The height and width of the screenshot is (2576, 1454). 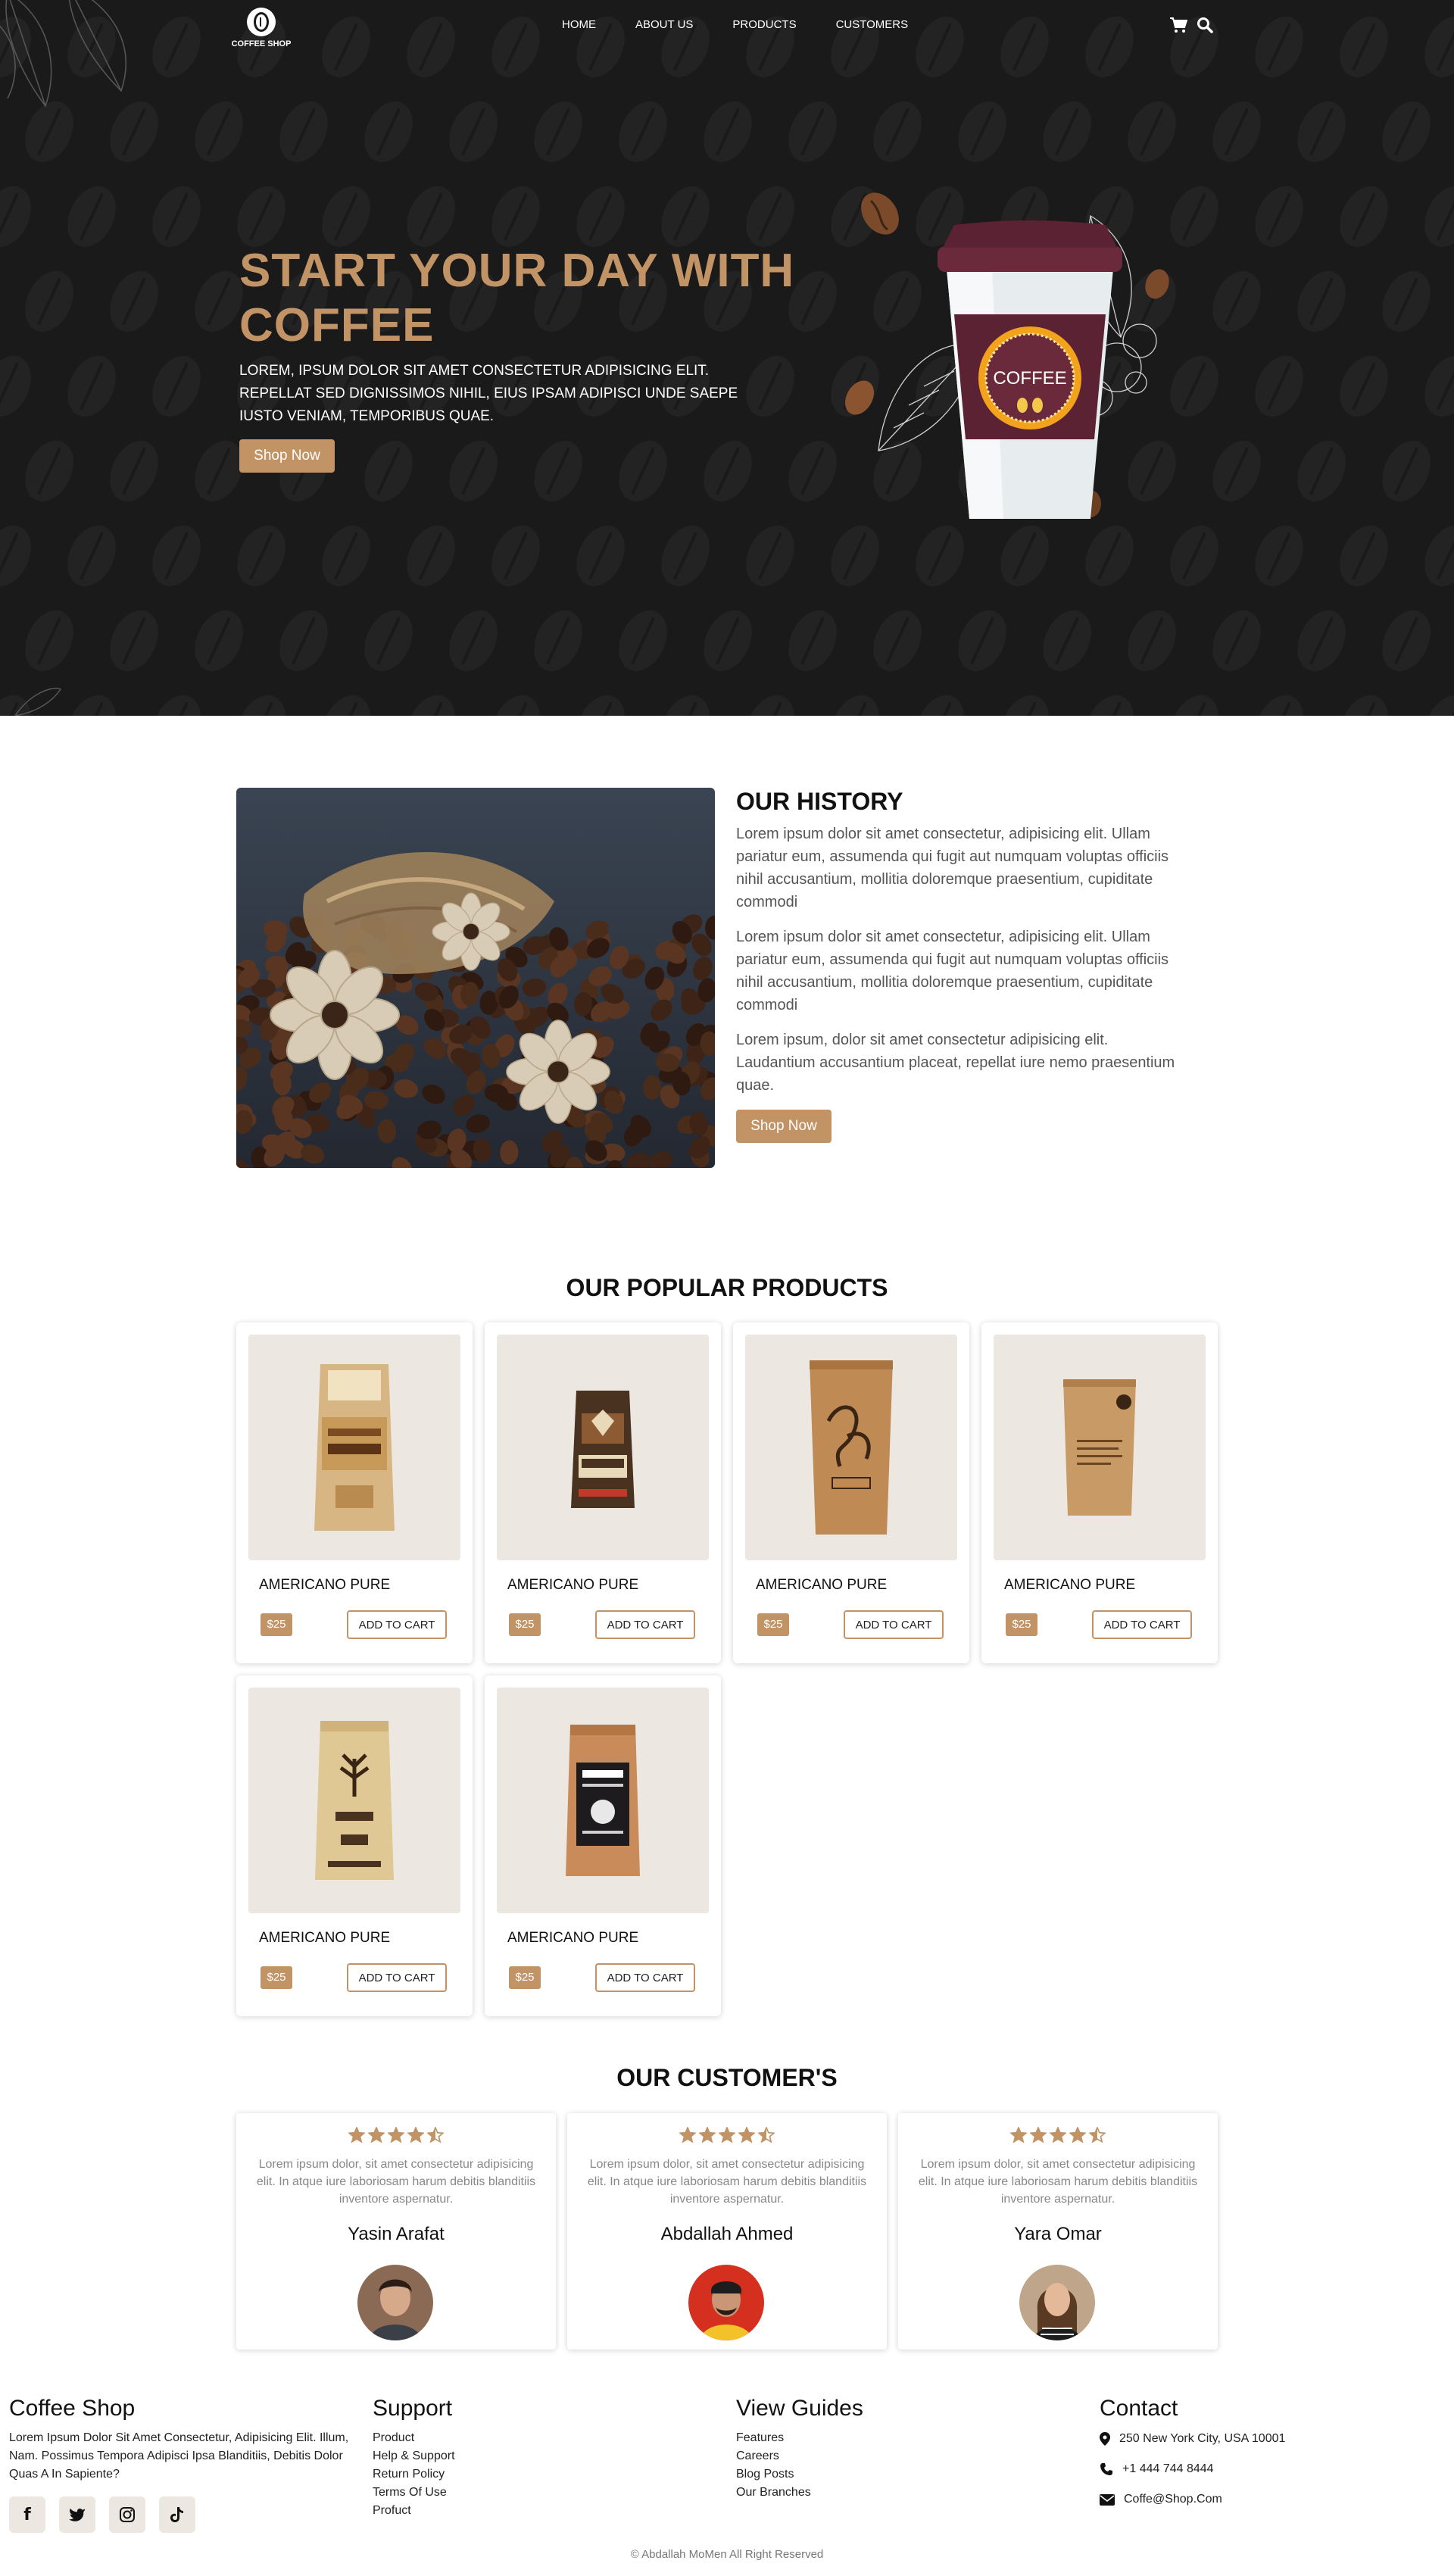 What do you see at coordinates (1057, 2303) in the screenshot?
I see `avatar` at bounding box center [1057, 2303].